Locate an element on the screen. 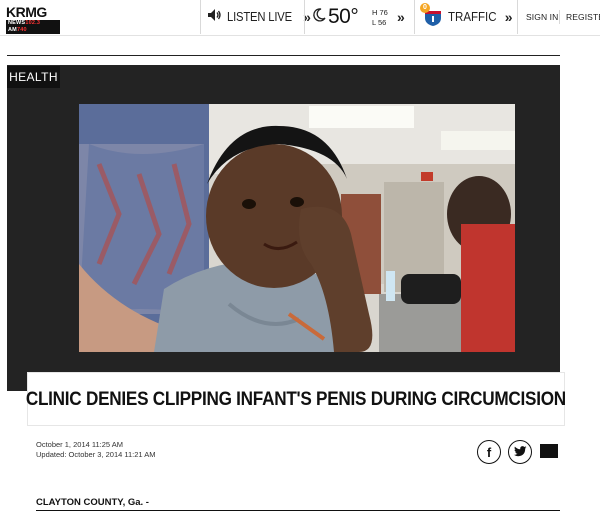 Image resolution: width=600 pixels, height=512 pixels. twitter-share-button is located at coordinates (520, 452).